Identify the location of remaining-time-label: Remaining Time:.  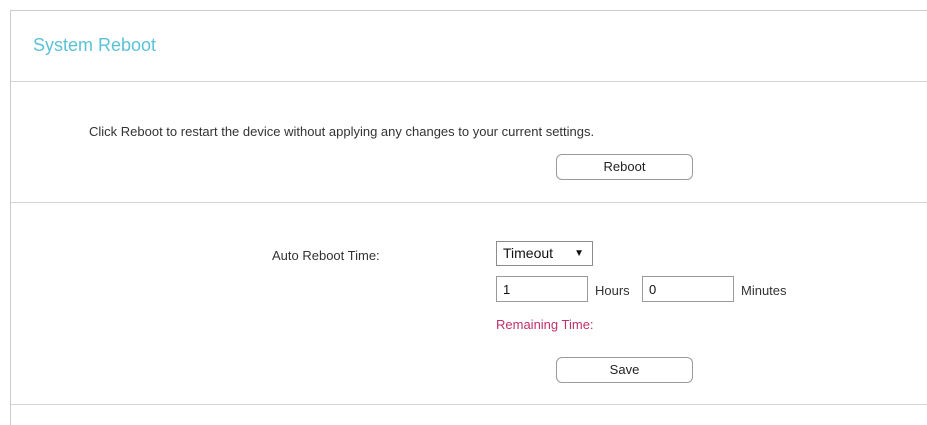
(545, 324).